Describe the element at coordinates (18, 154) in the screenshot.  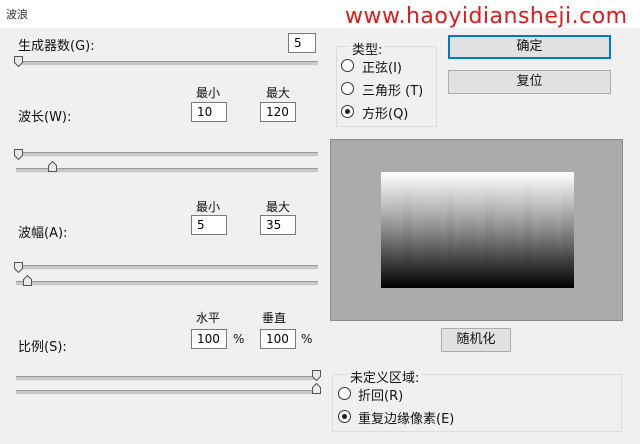
I see `wavelength-min-slider-thumb` at that location.